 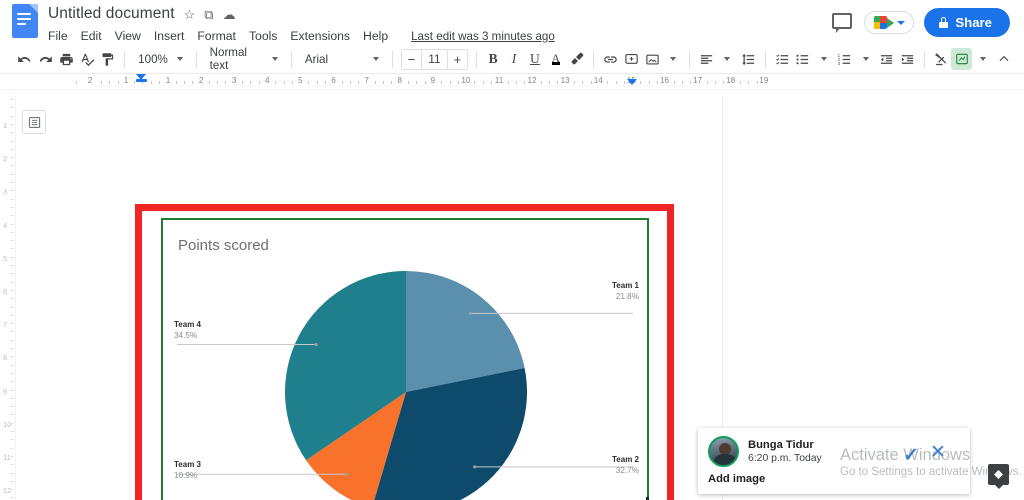 What do you see at coordinates (320, 36) in the screenshot?
I see `menu-extensions: Extensions` at bounding box center [320, 36].